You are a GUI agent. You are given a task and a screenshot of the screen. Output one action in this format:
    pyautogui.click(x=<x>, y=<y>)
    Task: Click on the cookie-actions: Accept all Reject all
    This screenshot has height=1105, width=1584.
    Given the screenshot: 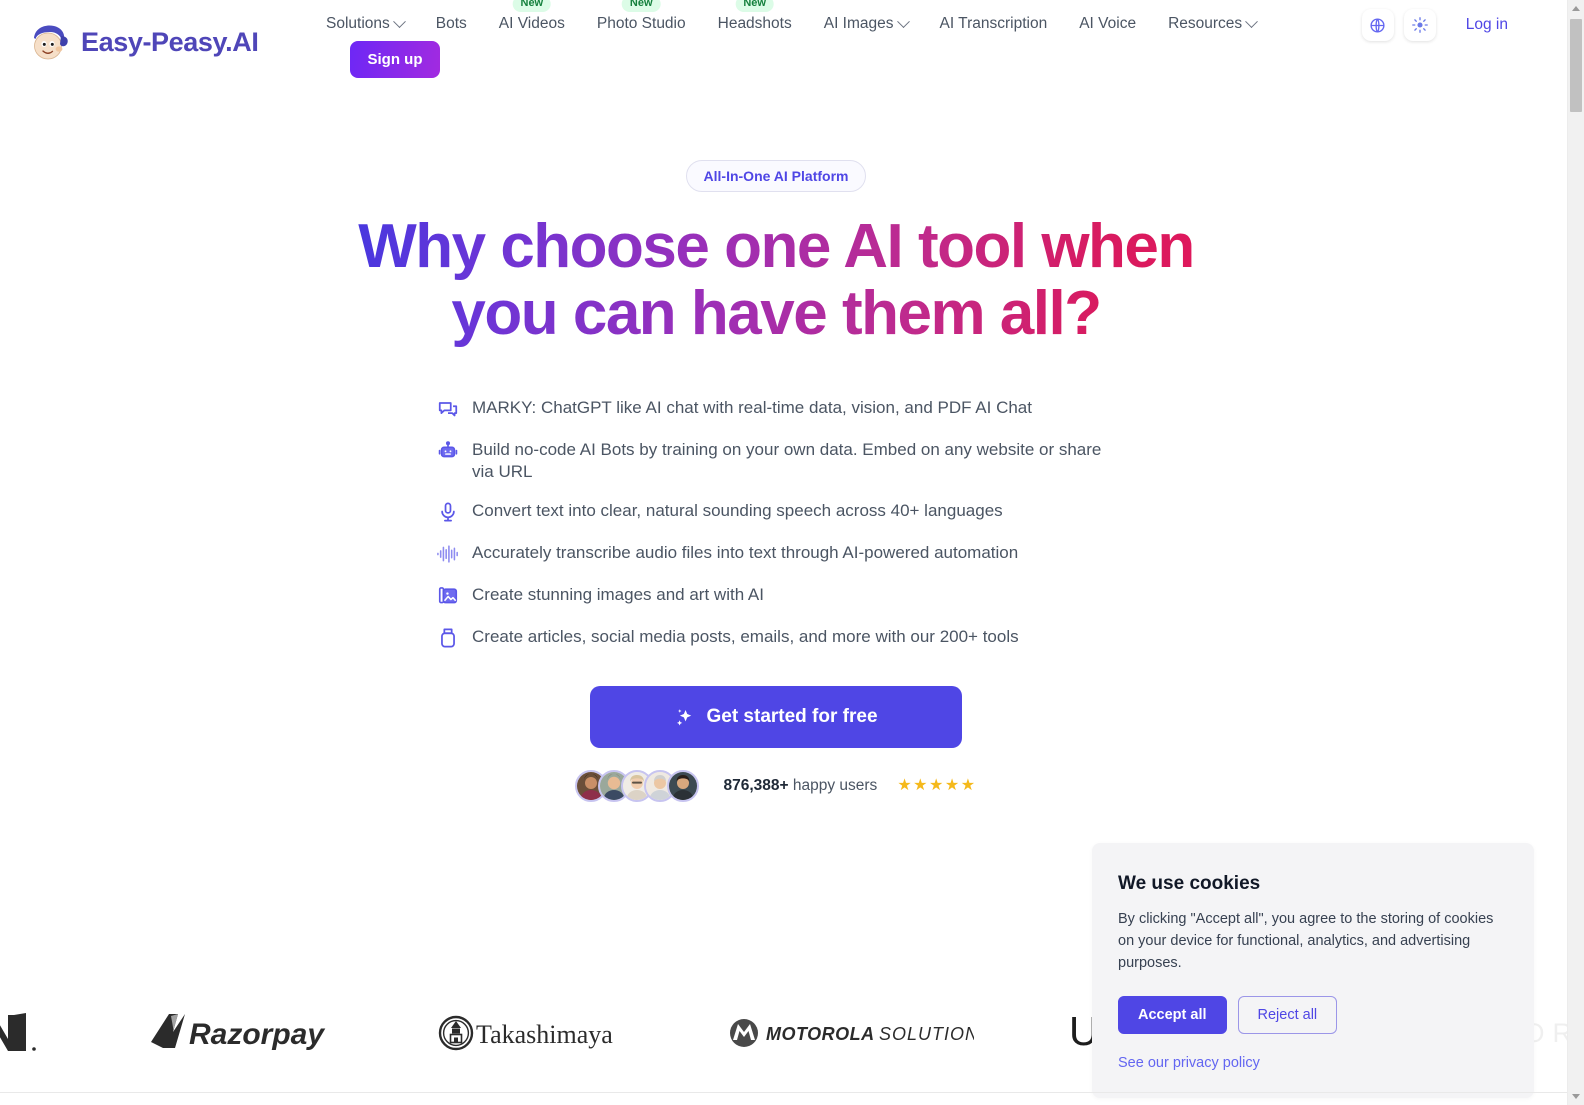 What is the action you would take?
    pyautogui.click(x=1313, y=1015)
    